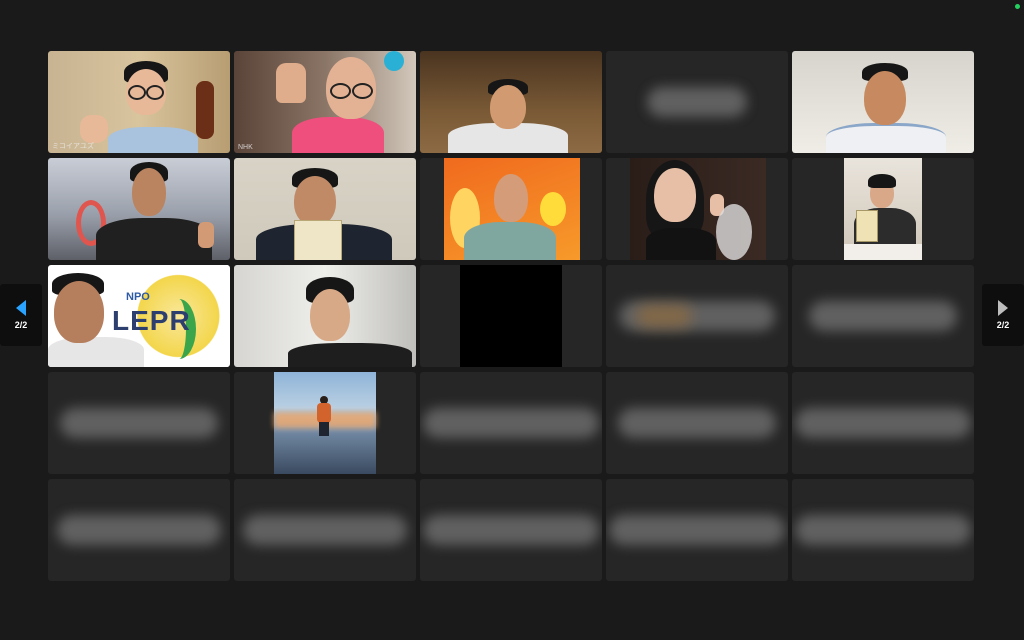  I want to click on participant-video-tile: ミコイアユズ, so click(139, 102).